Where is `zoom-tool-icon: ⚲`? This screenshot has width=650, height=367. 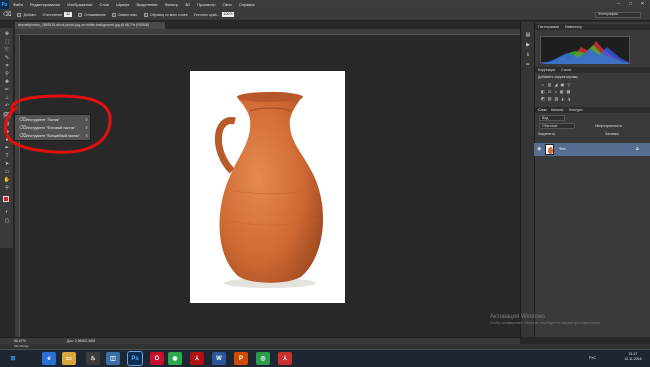
zoom-tool-icon: ⚲ is located at coordinates (7, 188).